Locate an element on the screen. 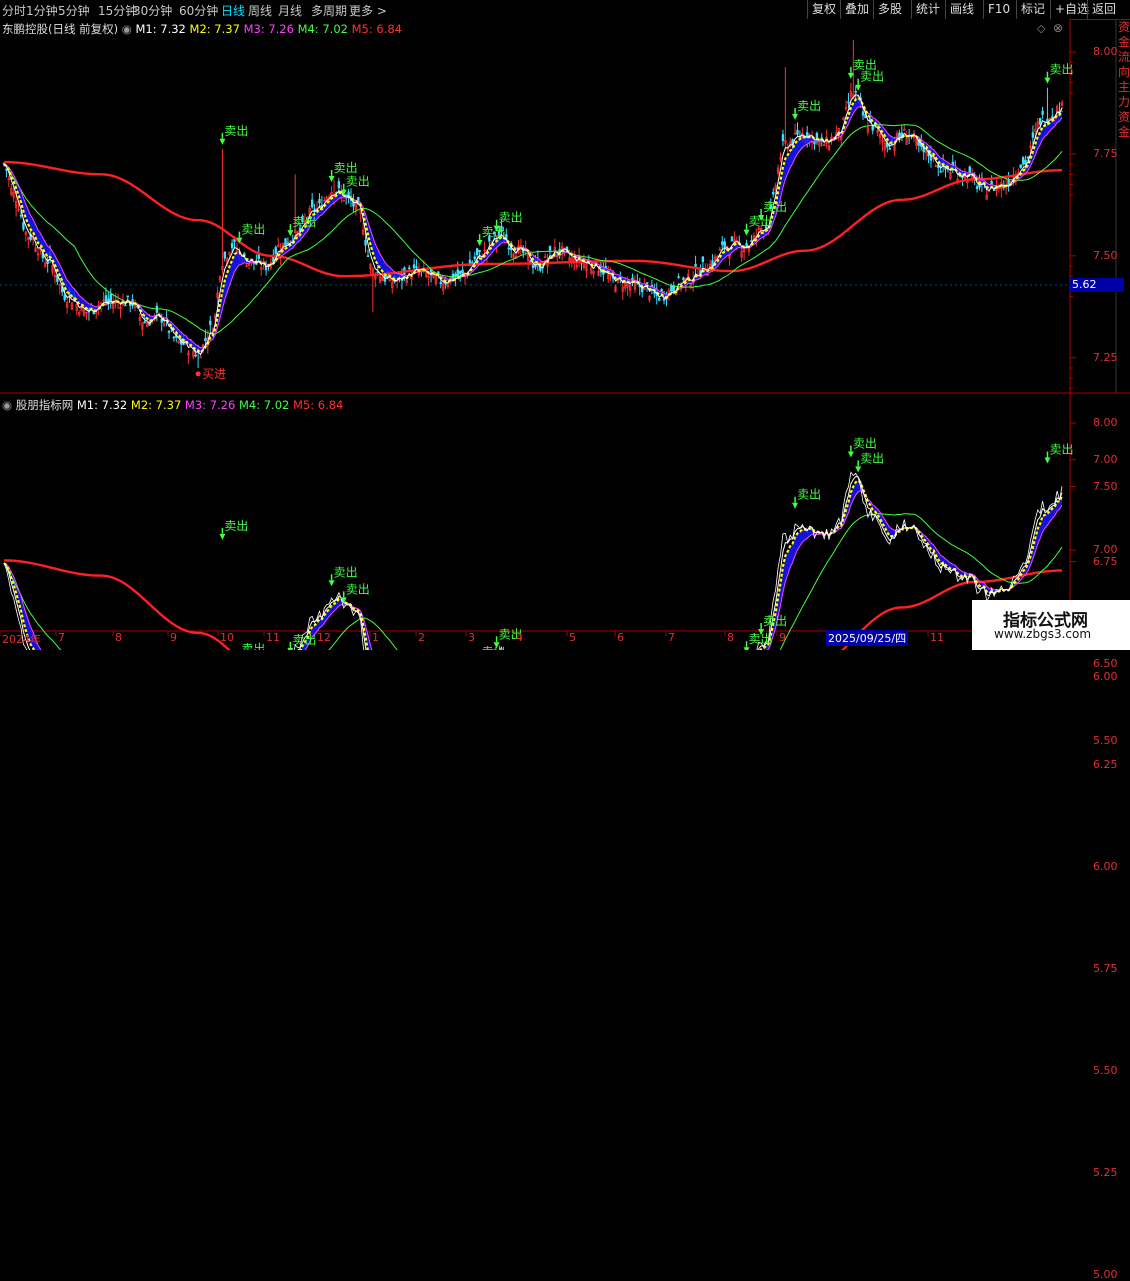 The width and height of the screenshot is (1130, 1281). watermark-url: www.zbgs3.com is located at coordinates (1043, 634).